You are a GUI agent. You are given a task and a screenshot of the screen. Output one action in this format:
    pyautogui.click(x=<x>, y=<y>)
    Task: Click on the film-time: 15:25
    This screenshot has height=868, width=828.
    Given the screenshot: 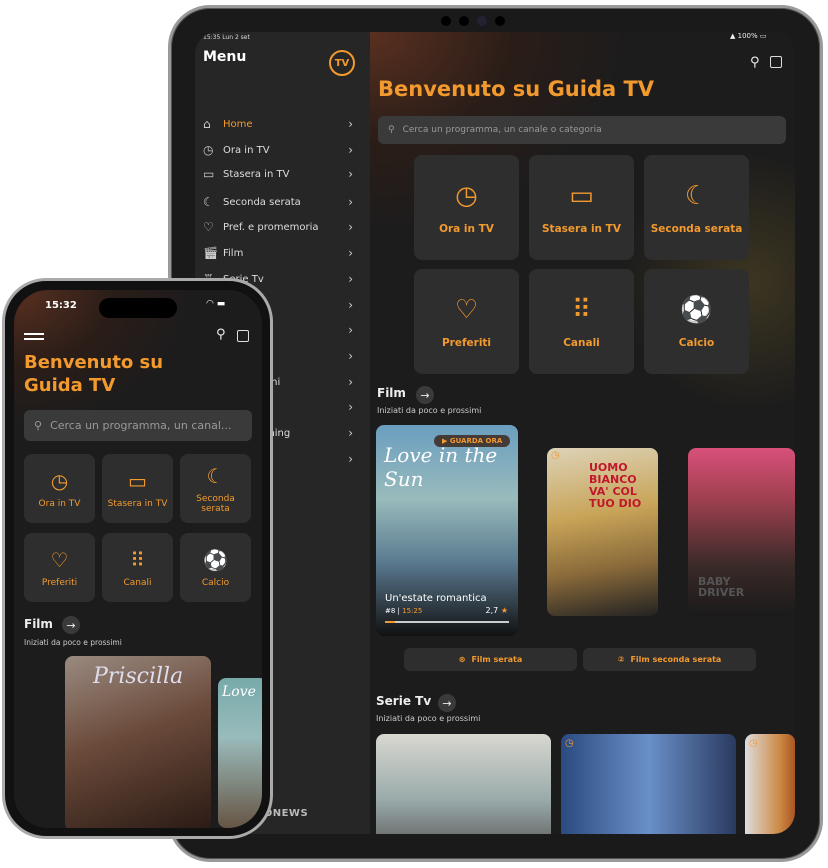 What is the action you would take?
    pyautogui.click(x=412, y=611)
    